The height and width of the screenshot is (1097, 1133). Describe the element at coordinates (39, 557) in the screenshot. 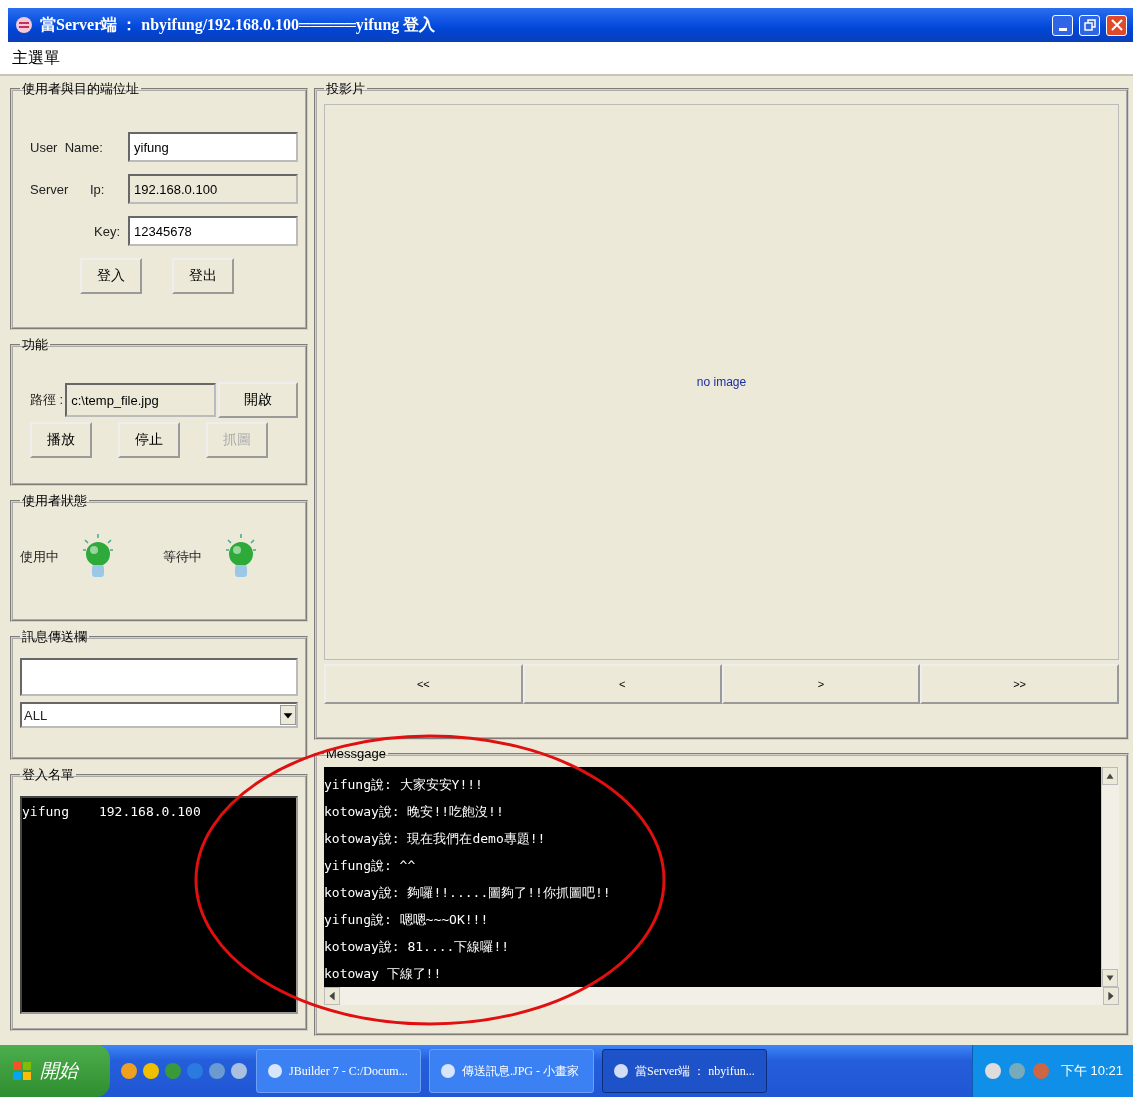

I see `status-label: 使用中` at that location.